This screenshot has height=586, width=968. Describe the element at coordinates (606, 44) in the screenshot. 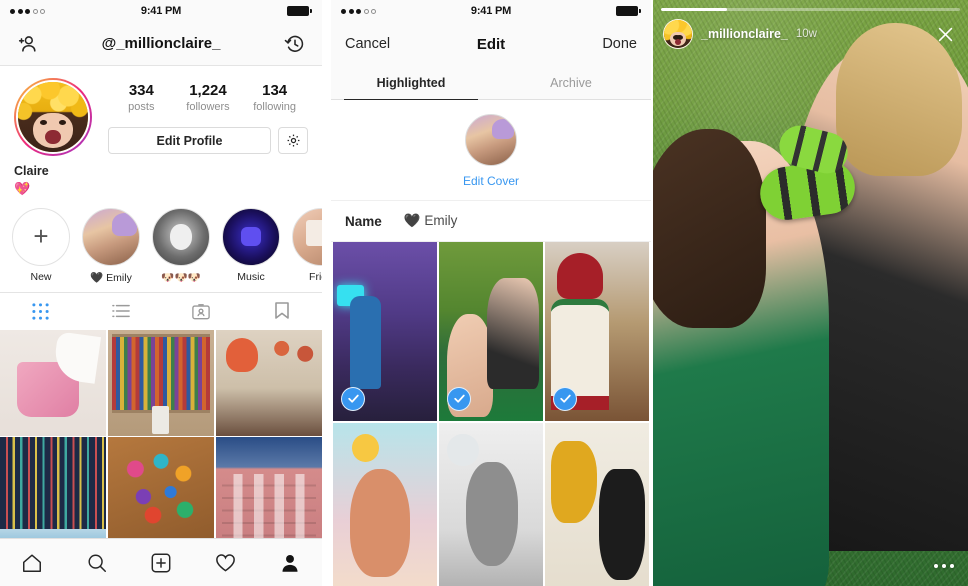

I see `done-button: Done` at that location.